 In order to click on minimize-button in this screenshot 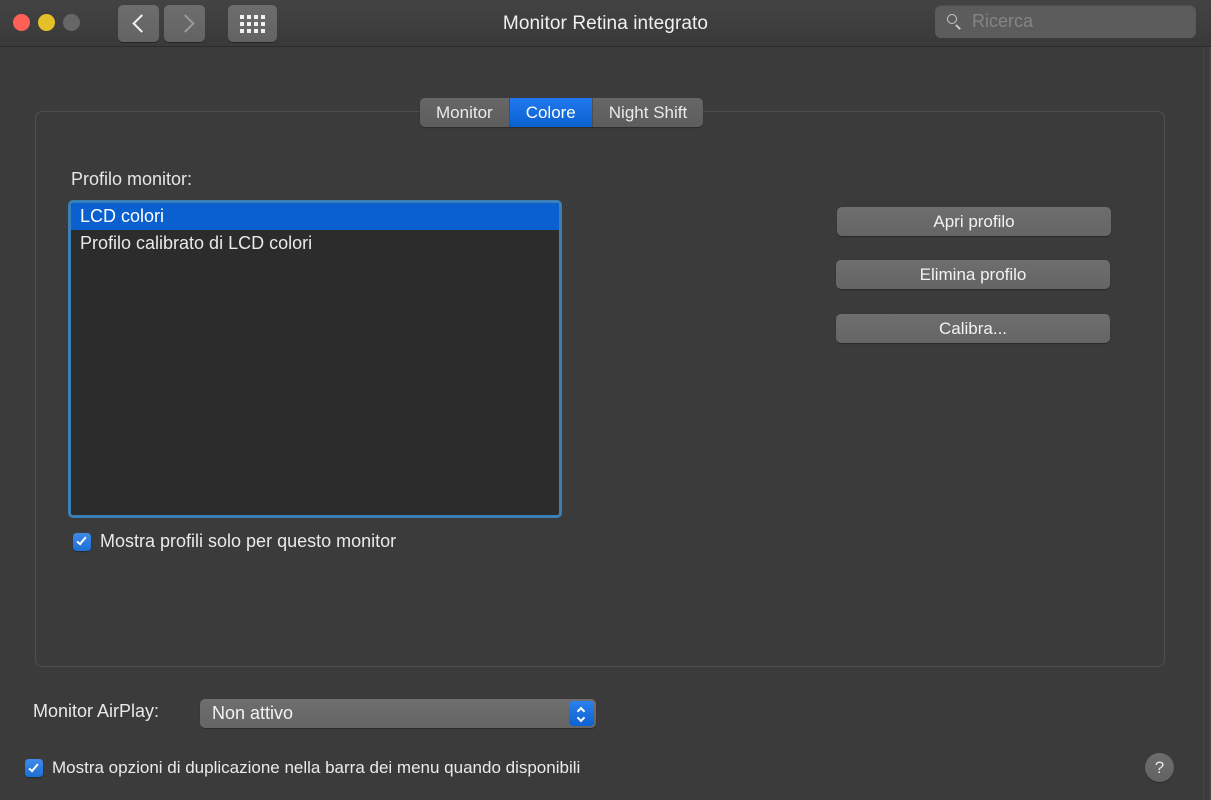, I will do `click(46, 22)`.